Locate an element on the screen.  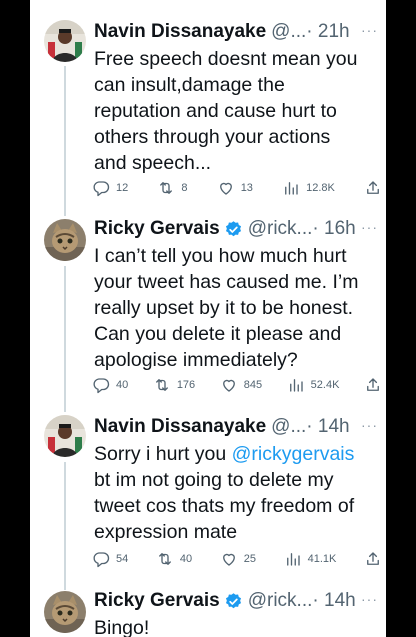
tweet-text: Bingo! is located at coordinates (122, 627).